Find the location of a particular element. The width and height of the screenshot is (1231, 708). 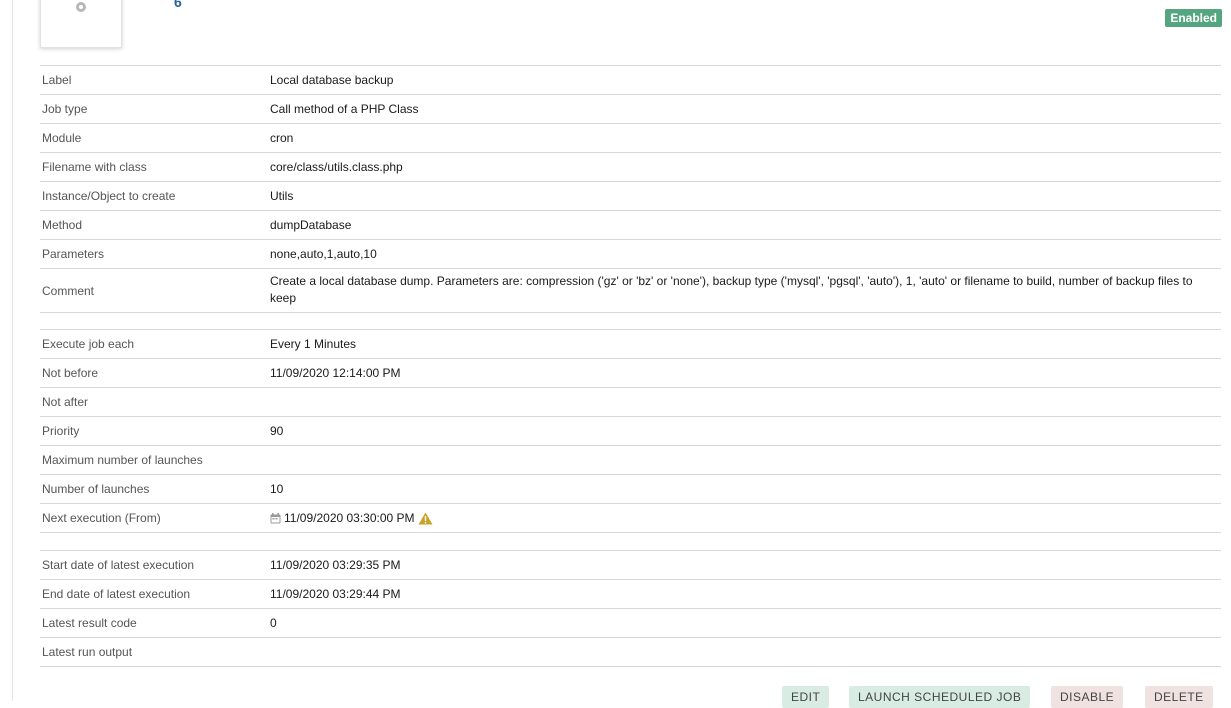

disable-button: DISABLE is located at coordinates (1087, 697).